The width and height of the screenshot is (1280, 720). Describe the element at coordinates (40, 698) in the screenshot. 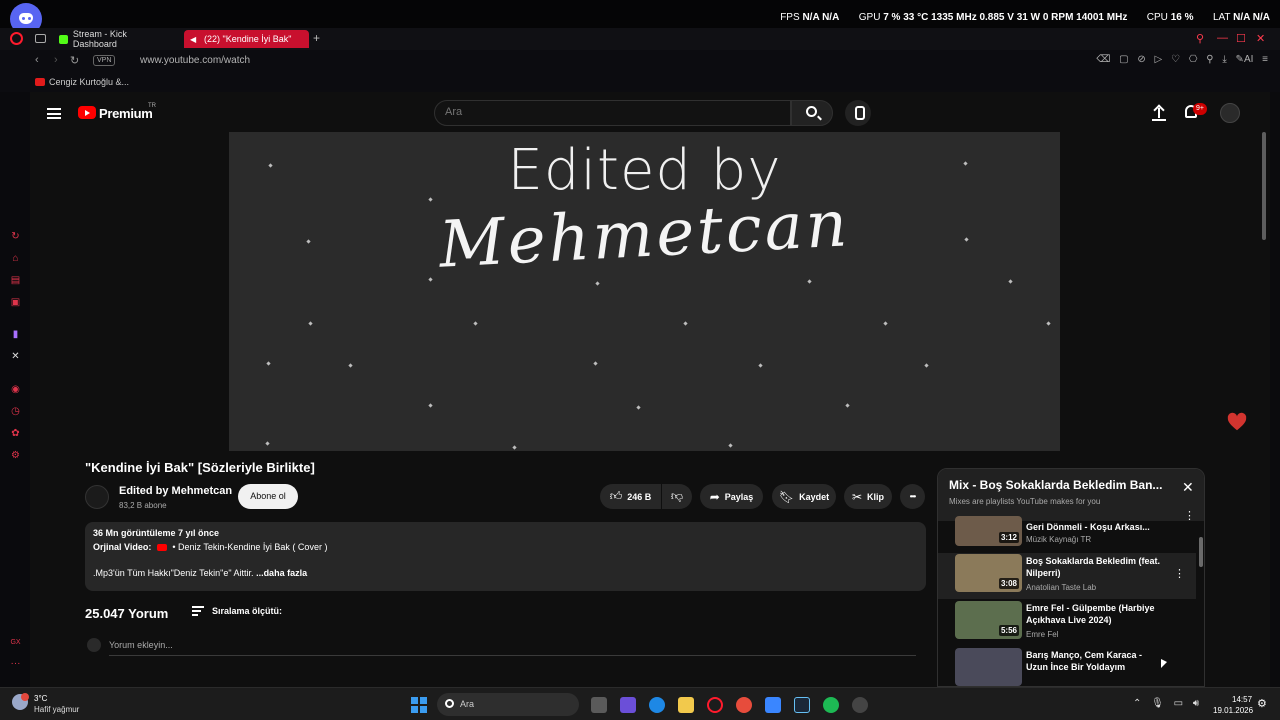

I see `weather-temperature: 3°C` at that location.